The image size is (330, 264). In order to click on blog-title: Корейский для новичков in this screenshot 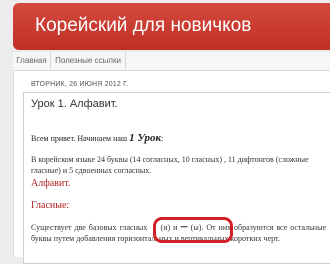, I will do `click(143, 26)`.